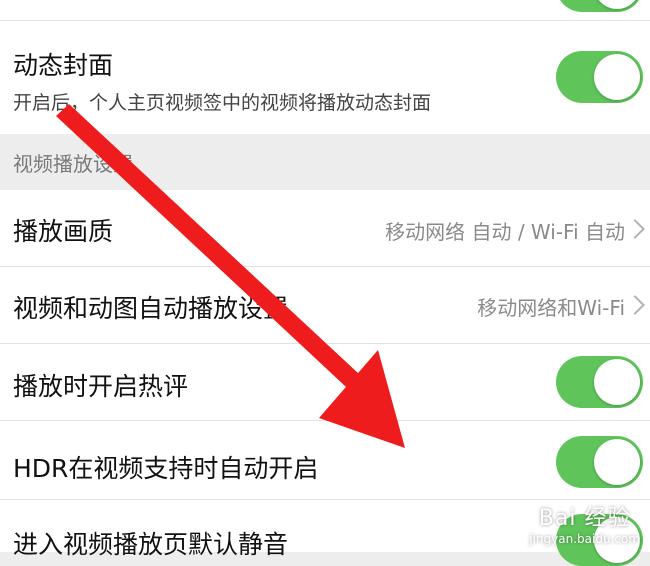 The width and height of the screenshot is (650, 566). Describe the element at coordinates (584, 539) in the screenshot. I see `watermark-url: jingyan.baidu.com` at that location.